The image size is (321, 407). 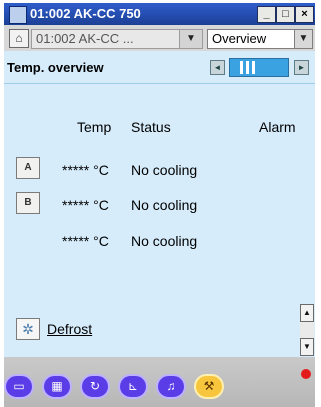 What do you see at coordinates (171, 386) in the screenshot?
I see `bell-icon: ♫` at bounding box center [171, 386].